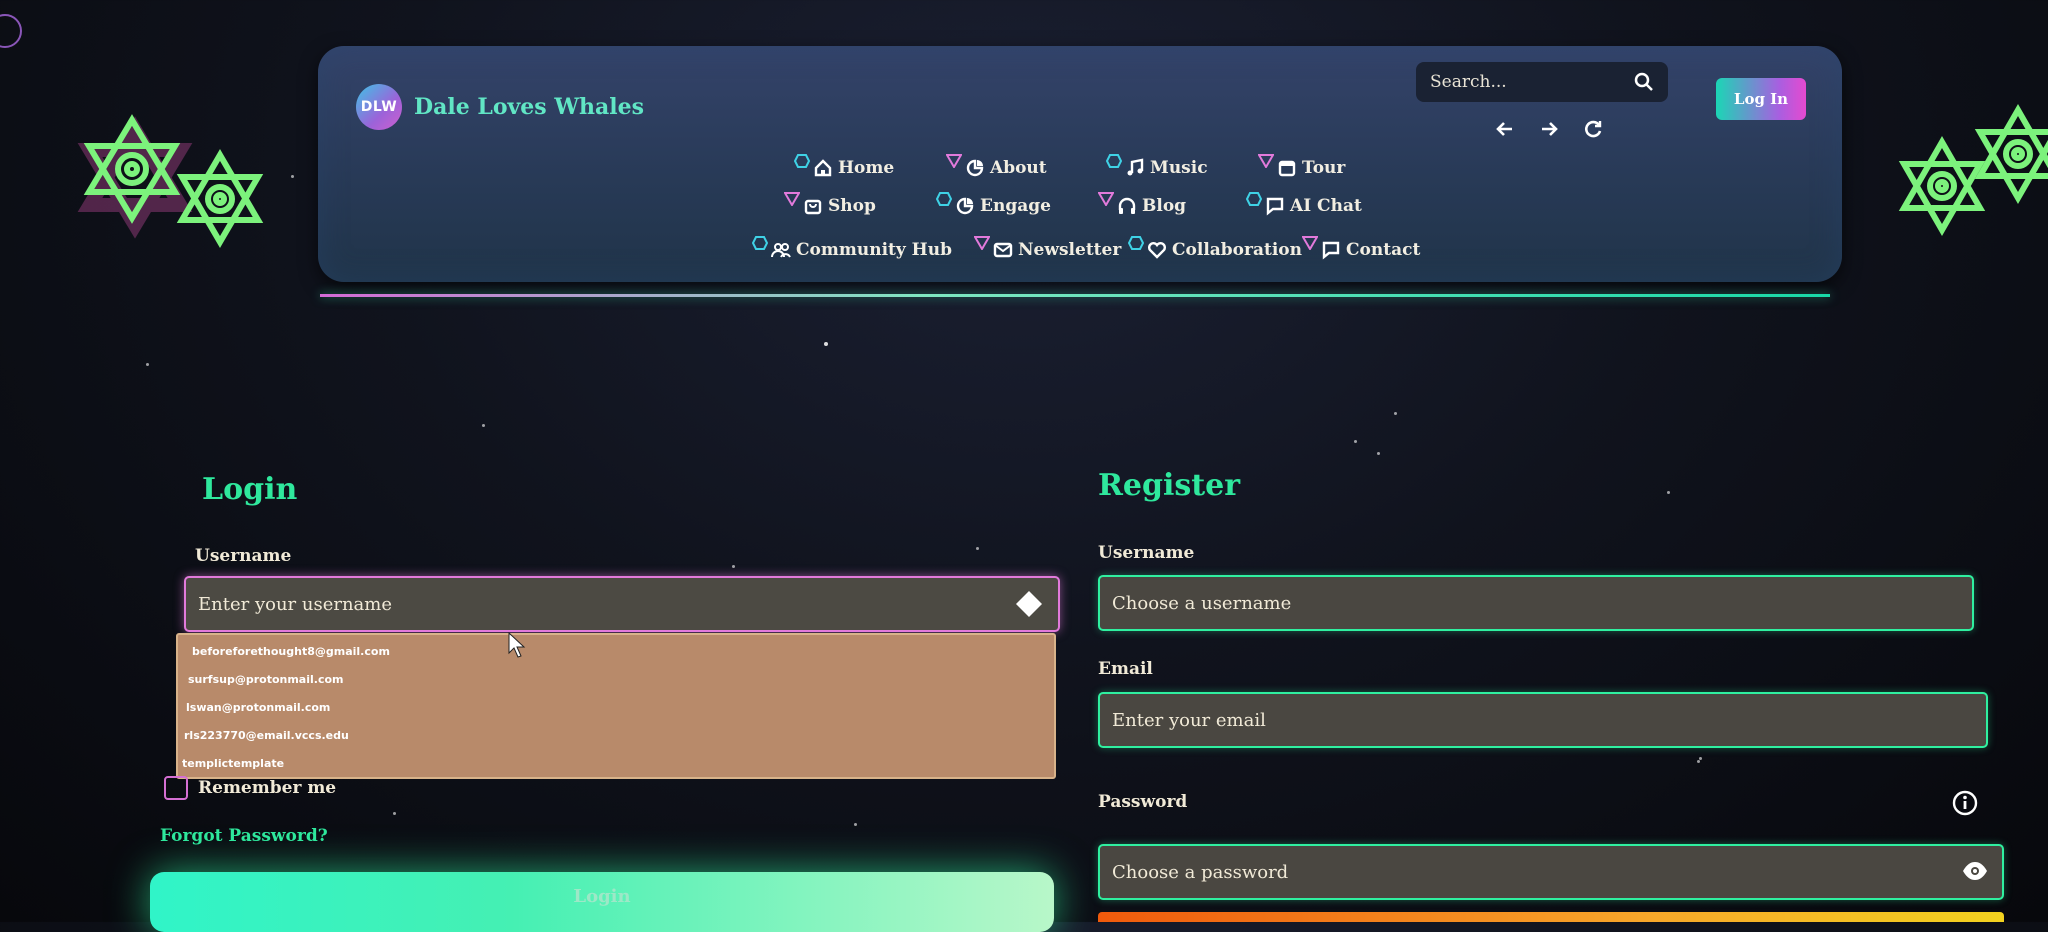 This screenshot has width=2048, height=932. I want to click on nav-item-label: Community Hub, so click(874, 250).